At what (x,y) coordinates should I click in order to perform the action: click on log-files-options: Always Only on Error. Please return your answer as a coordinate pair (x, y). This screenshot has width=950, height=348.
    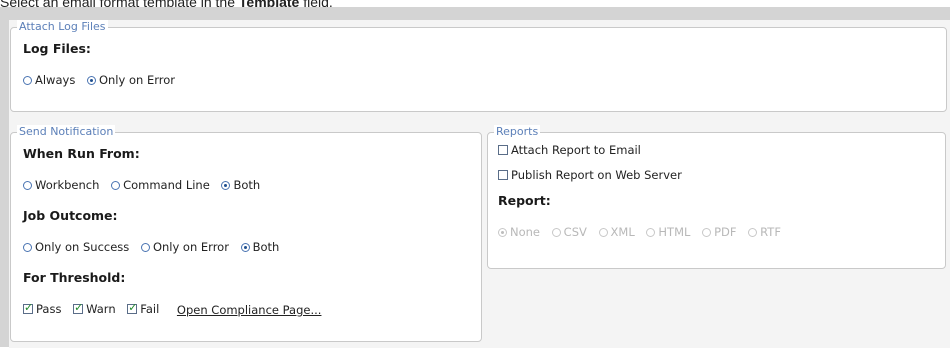
    Looking at the image, I should click on (103, 80).